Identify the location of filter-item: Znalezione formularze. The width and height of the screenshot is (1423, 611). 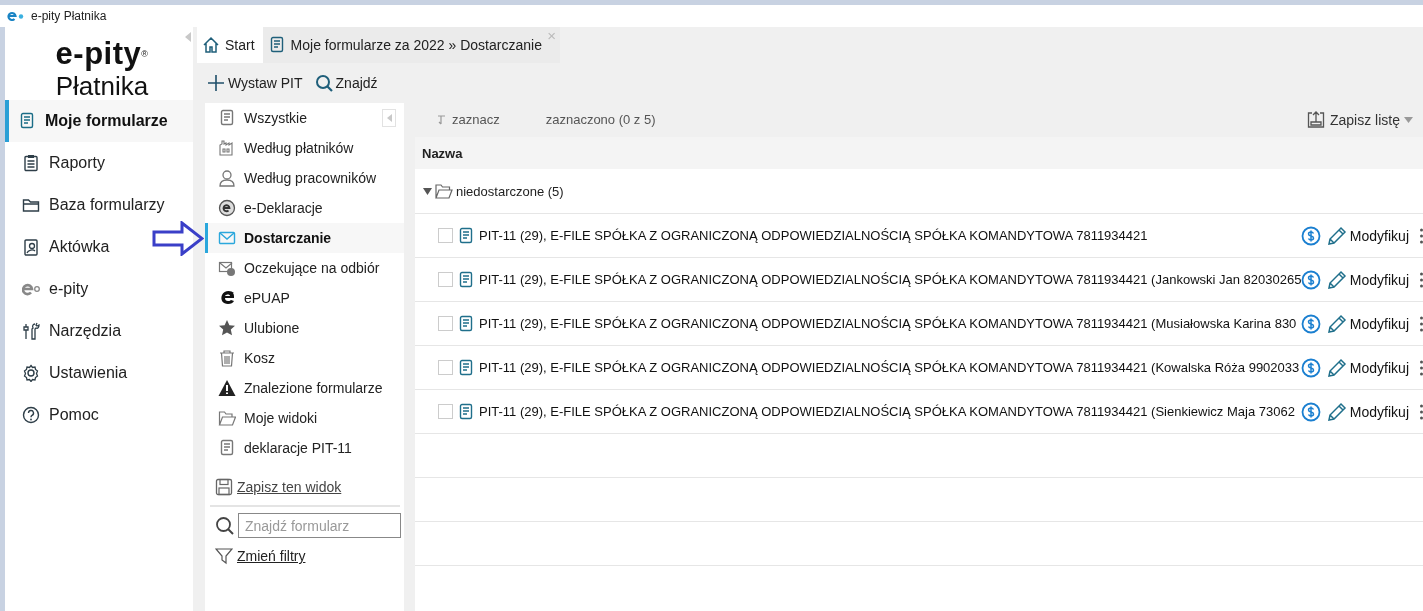
(304, 388).